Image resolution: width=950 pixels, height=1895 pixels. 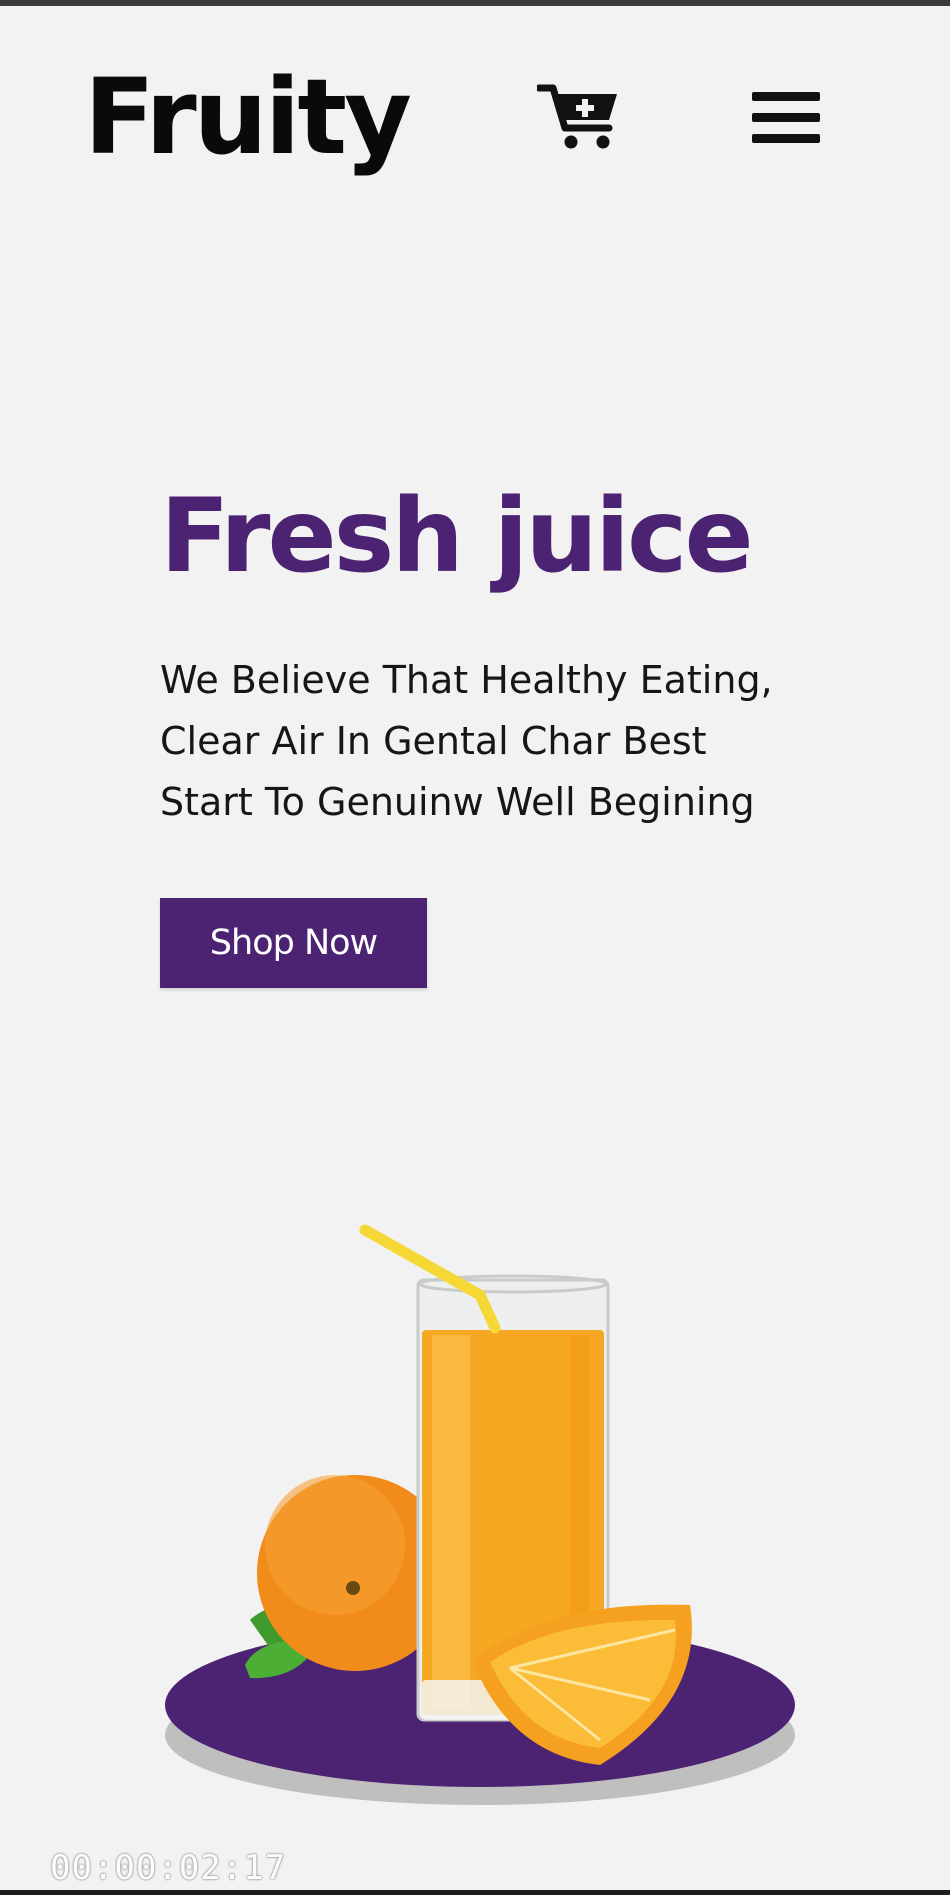 I want to click on shop-now-button: Shop Now, so click(x=293, y=943).